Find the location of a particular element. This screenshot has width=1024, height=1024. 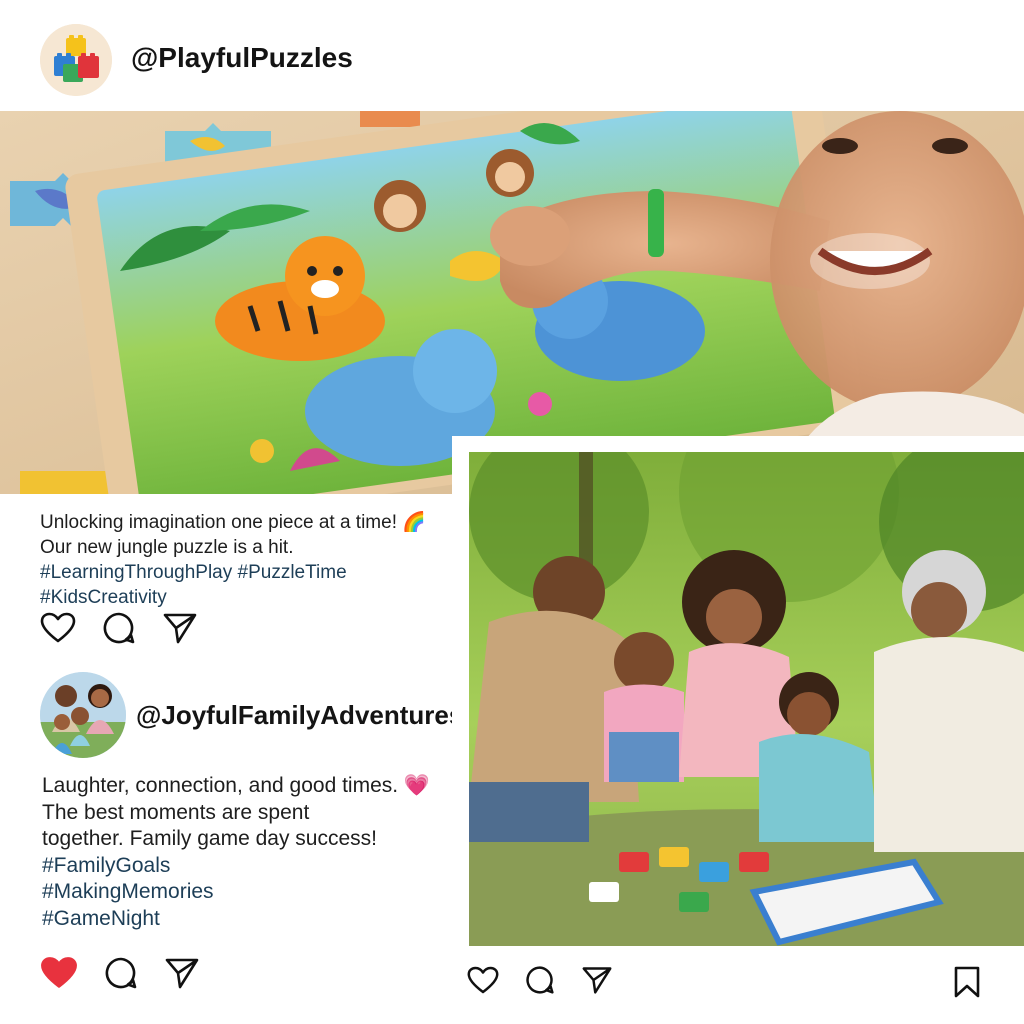

bookmark-button is located at coordinates (967, 984).